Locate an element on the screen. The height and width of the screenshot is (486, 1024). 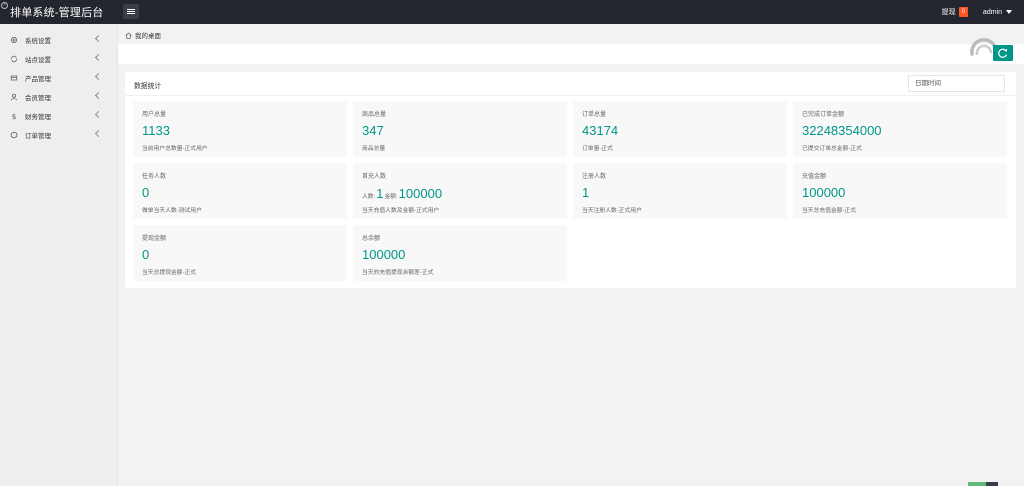
withdraw-link: 提现 0 is located at coordinates (955, 12).